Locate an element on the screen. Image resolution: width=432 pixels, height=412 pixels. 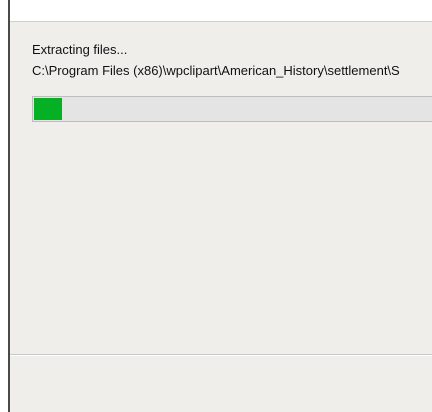
progress-fill is located at coordinates (48, 109).